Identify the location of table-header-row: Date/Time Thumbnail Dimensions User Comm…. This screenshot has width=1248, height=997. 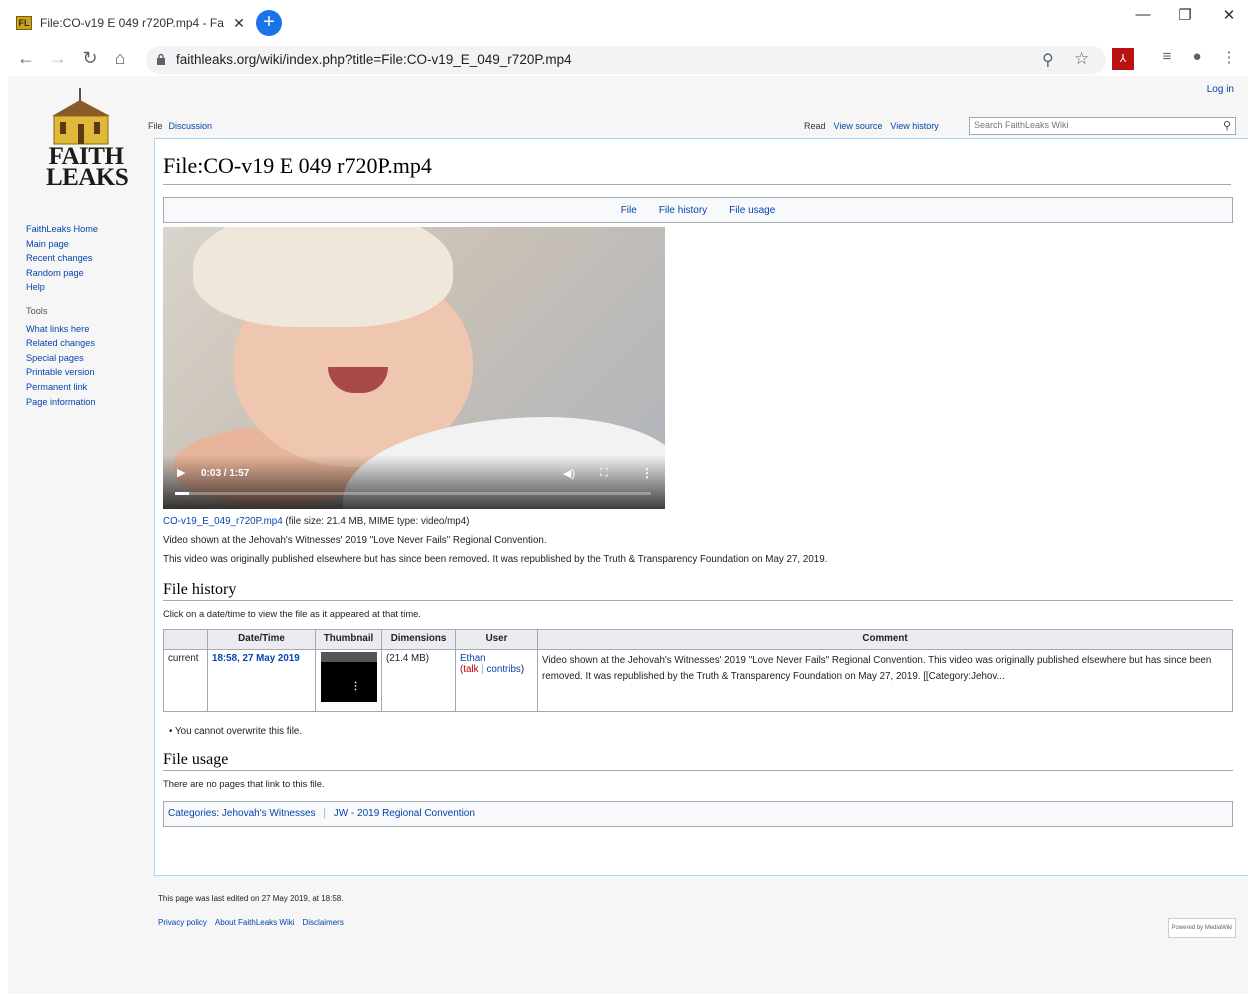
(698, 639).